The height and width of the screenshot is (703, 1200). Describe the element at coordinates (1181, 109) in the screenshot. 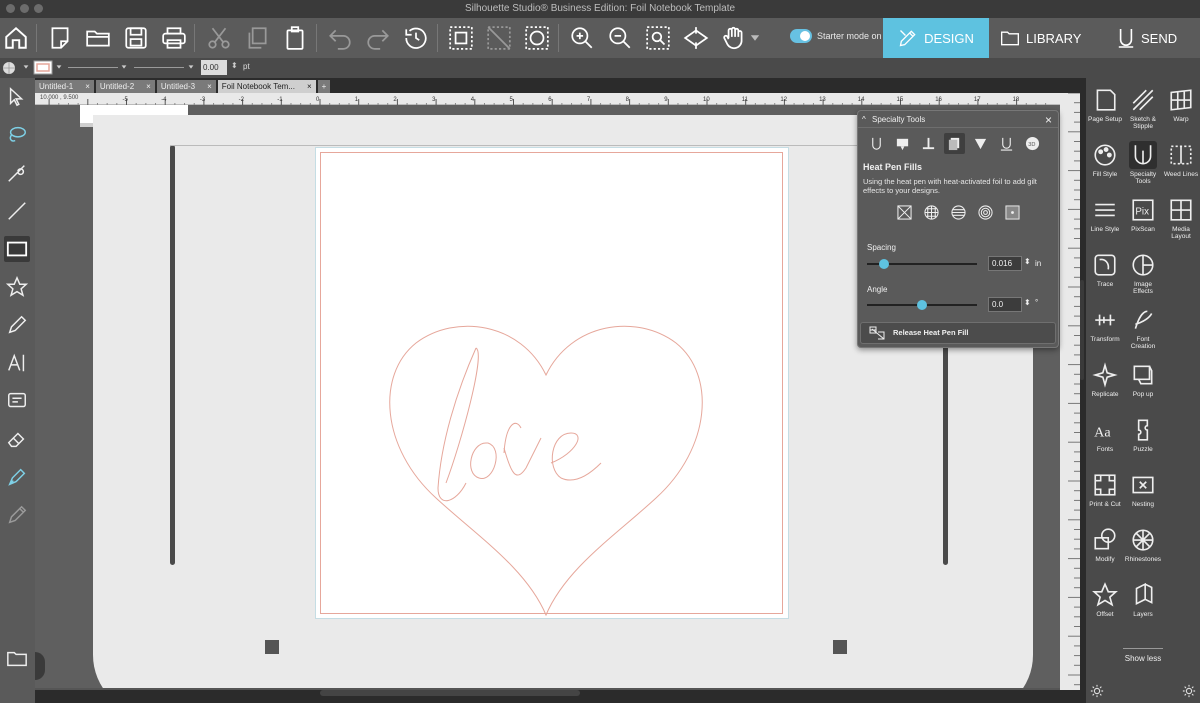

I see `panel-warp: Warp` at that location.